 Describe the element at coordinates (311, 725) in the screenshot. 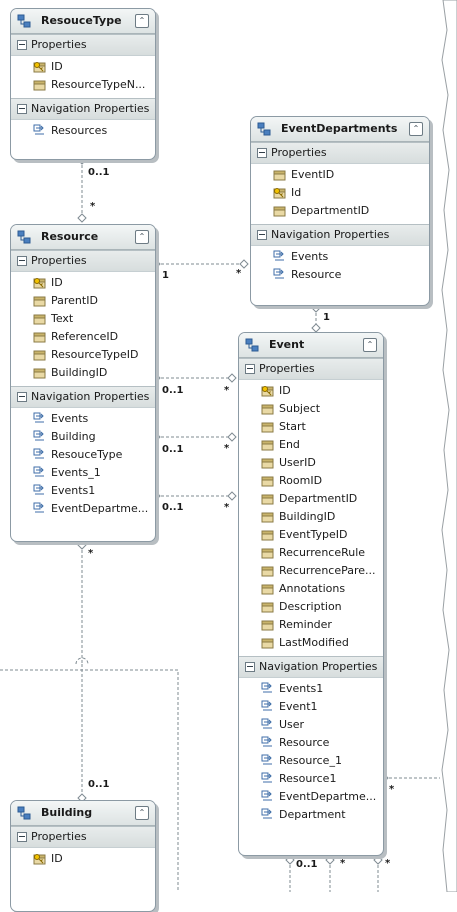

I see `navigation-row: User` at that location.